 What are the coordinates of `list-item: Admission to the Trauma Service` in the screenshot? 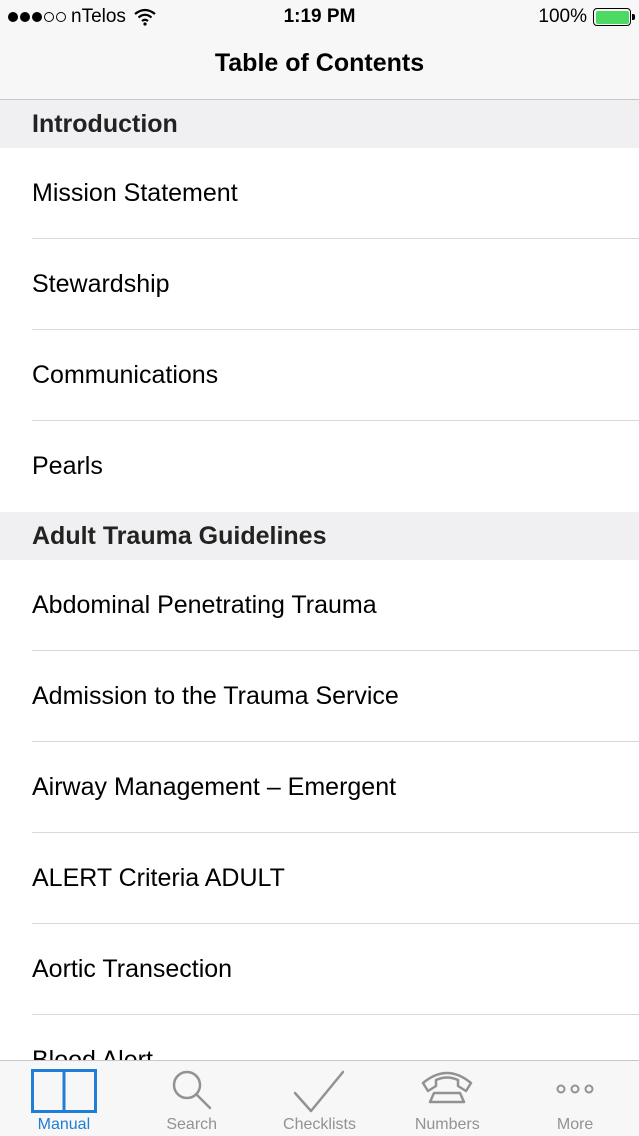 It's located at (319, 696).